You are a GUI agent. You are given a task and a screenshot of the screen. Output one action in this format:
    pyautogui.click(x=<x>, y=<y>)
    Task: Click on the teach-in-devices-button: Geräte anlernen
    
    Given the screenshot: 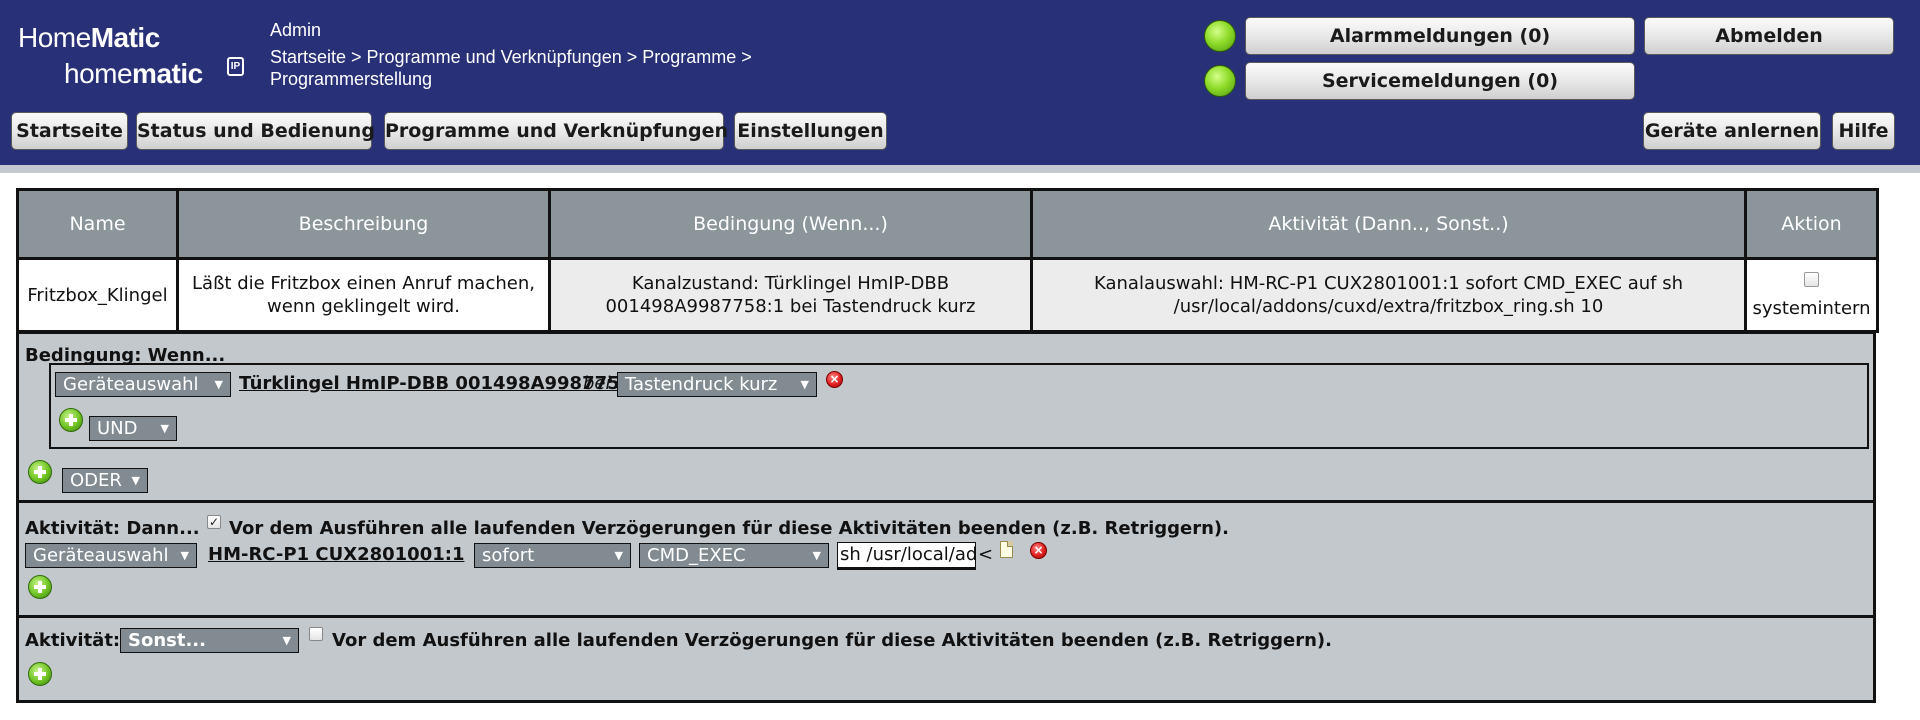 What is the action you would take?
    pyautogui.click(x=1732, y=131)
    